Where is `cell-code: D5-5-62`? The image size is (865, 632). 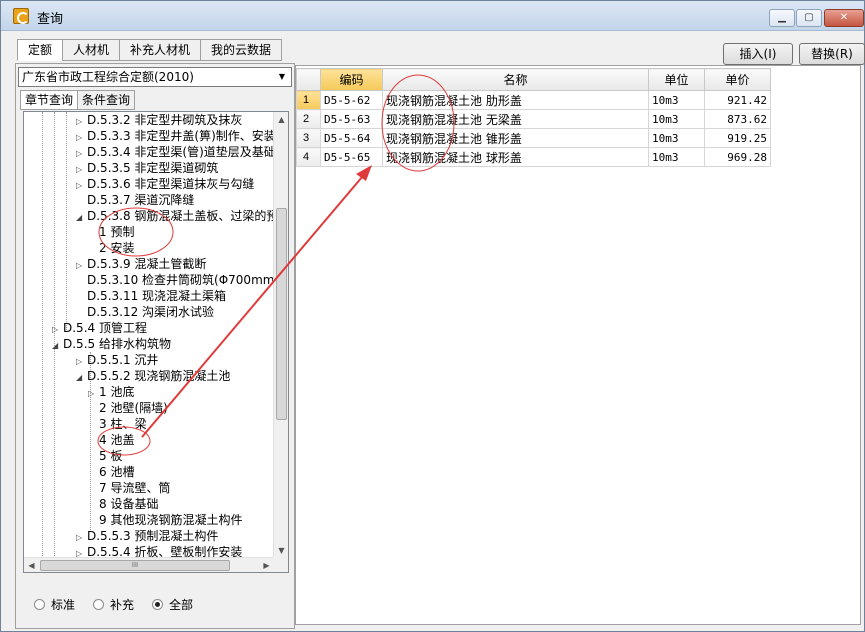
cell-code: D5-5-62 is located at coordinates (351, 100).